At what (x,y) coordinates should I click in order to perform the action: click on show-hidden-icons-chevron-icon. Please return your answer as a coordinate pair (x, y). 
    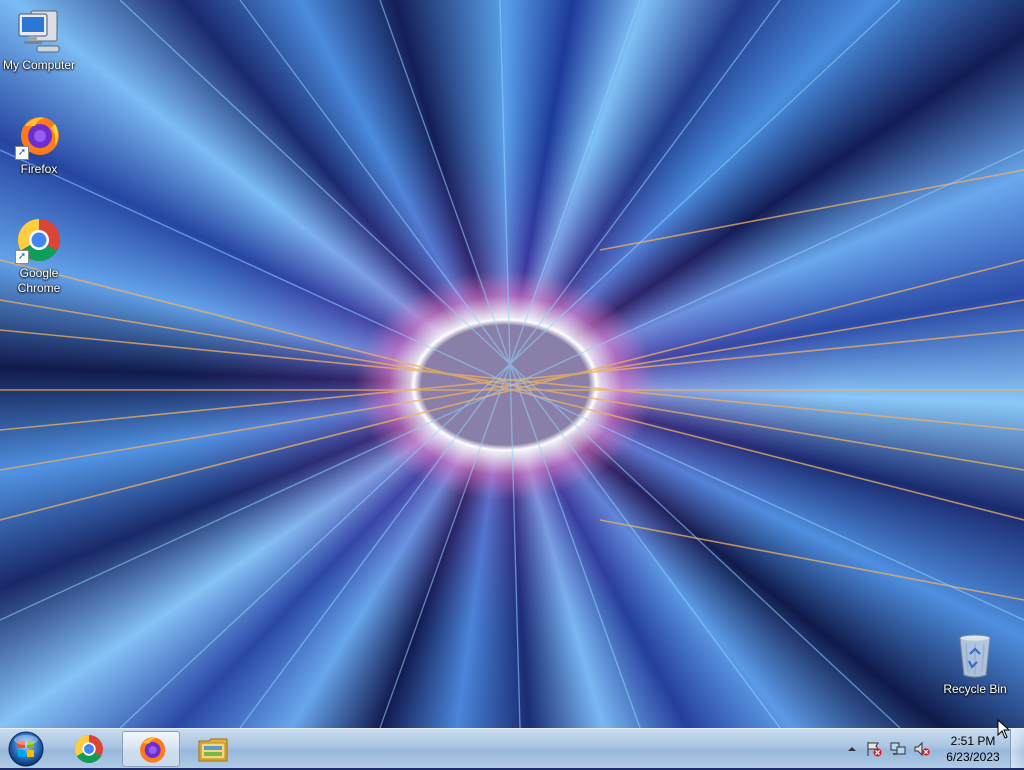
    Looking at the image, I should click on (852, 749).